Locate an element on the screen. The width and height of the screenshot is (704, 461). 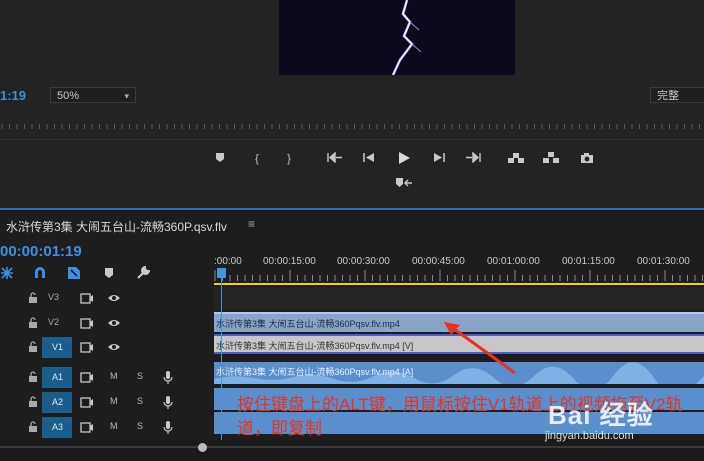
lift-icon is located at coordinates (516, 159).